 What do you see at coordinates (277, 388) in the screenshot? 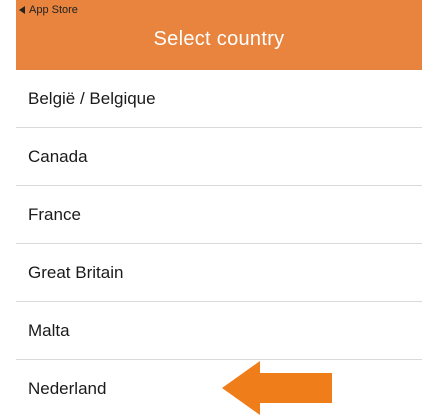
I see `left-arrow-icon` at bounding box center [277, 388].